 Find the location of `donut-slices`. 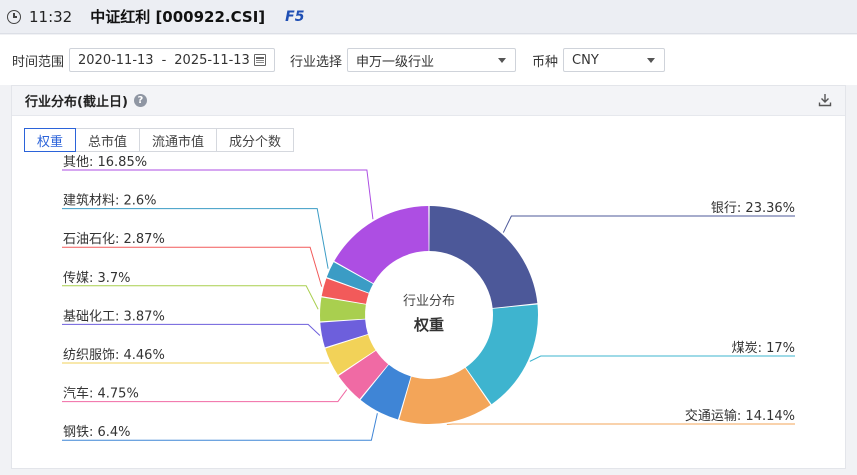

donut-slices is located at coordinates (429, 315).